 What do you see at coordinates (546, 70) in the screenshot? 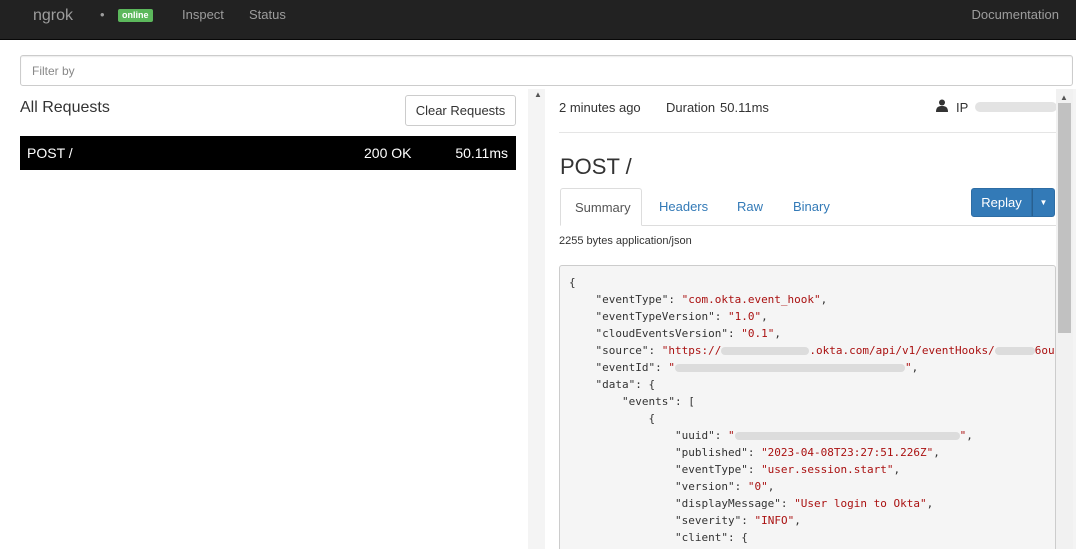
I see `filter-input` at bounding box center [546, 70].